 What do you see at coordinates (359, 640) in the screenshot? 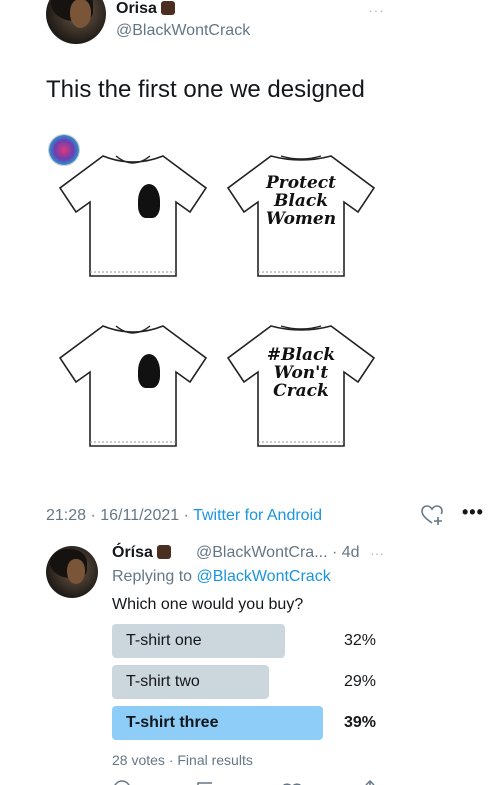
I see `poll-option-percent: 32%` at bounding box center [359, 640].